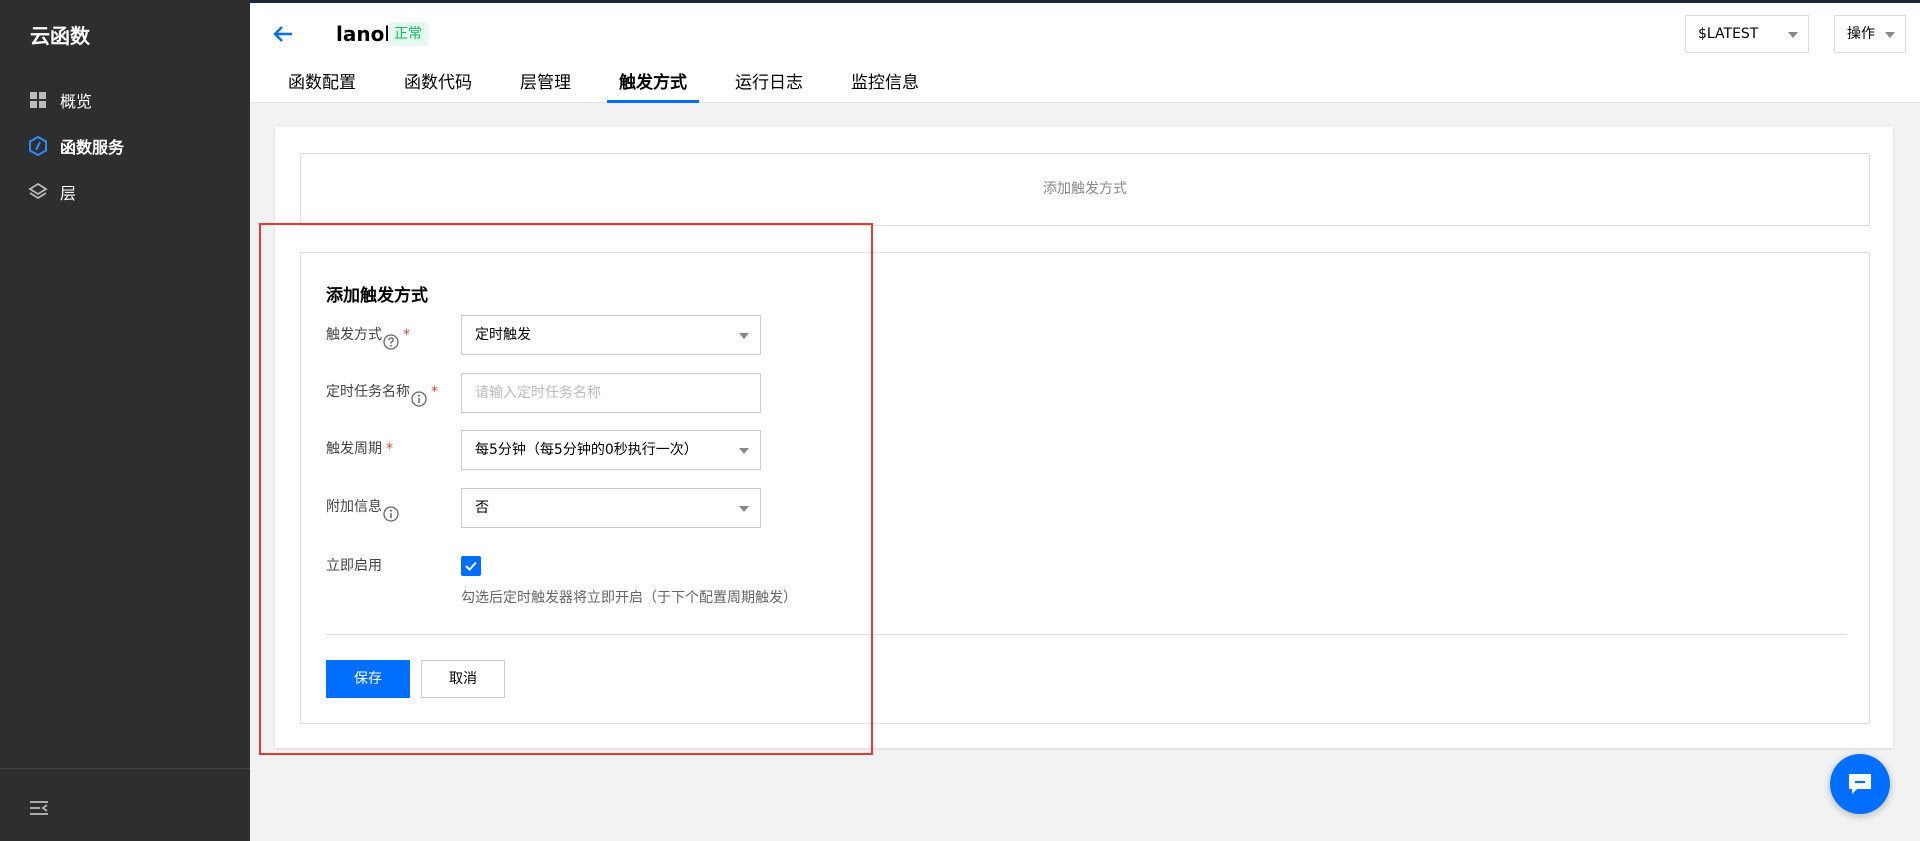 The width and height of the screenshot is (1920, 841). I want to click on trigger-type-label: 触发方式 *, so click(368, 335).